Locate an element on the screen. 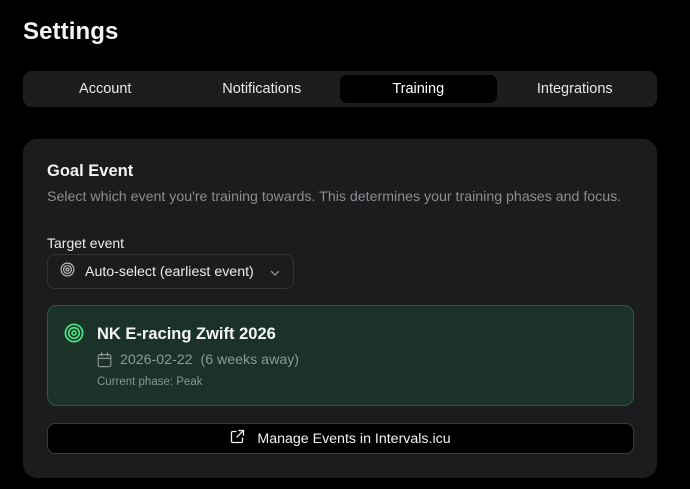  manage-events-button: Manage Events in Intervals.icu is located at coordinates (340, 438).